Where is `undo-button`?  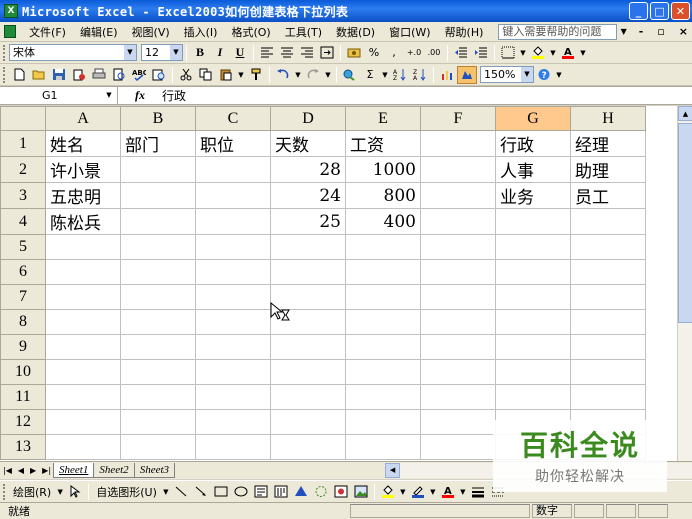 undo-button is located at coordinates (283, 75).